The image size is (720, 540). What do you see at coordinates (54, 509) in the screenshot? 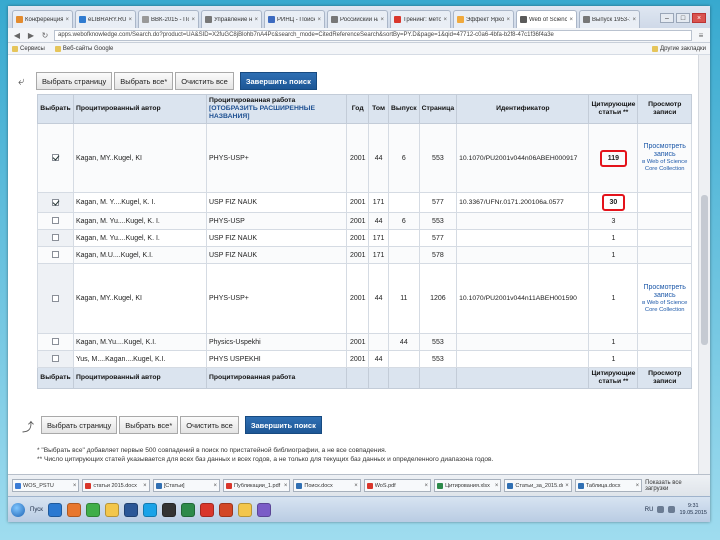
I see `ie-icon` at bounding box center [54, 509].